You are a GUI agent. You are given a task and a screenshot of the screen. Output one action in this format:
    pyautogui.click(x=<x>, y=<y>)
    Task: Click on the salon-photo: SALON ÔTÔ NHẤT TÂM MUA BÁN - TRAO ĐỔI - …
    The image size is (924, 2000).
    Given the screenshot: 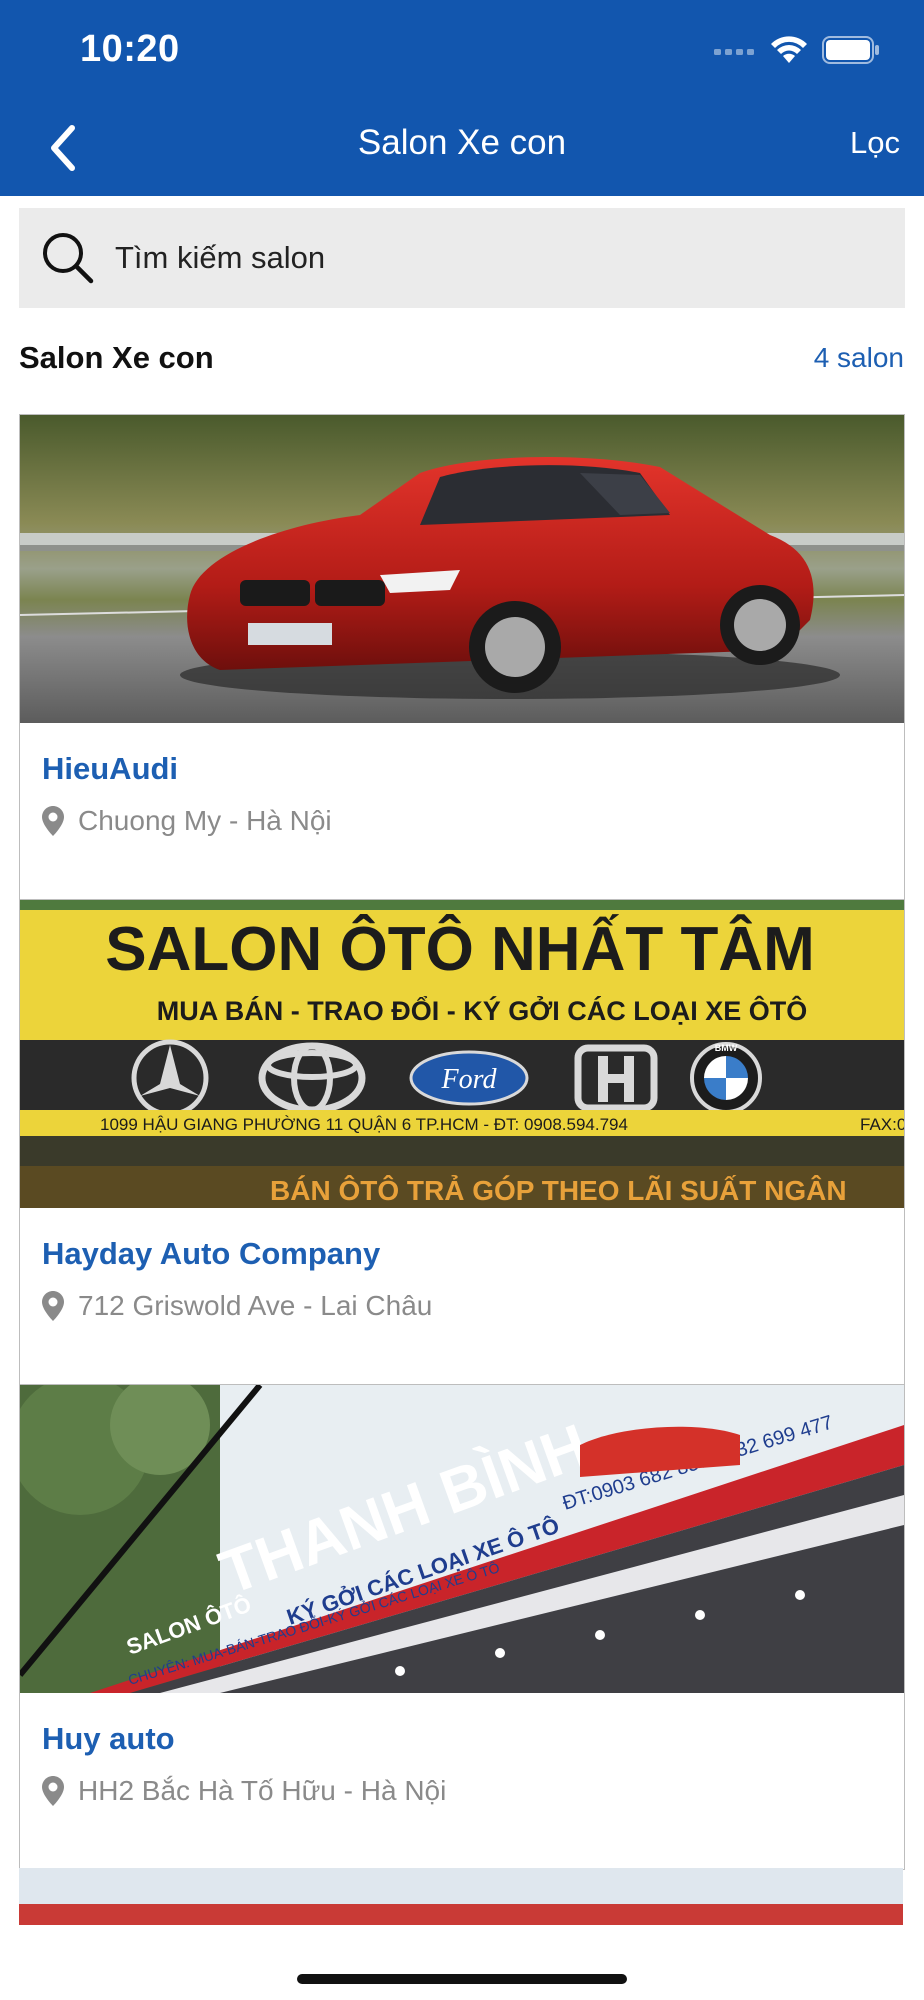 What is the action you would take?
    pyautogui.click(x=462, y=1054)
    